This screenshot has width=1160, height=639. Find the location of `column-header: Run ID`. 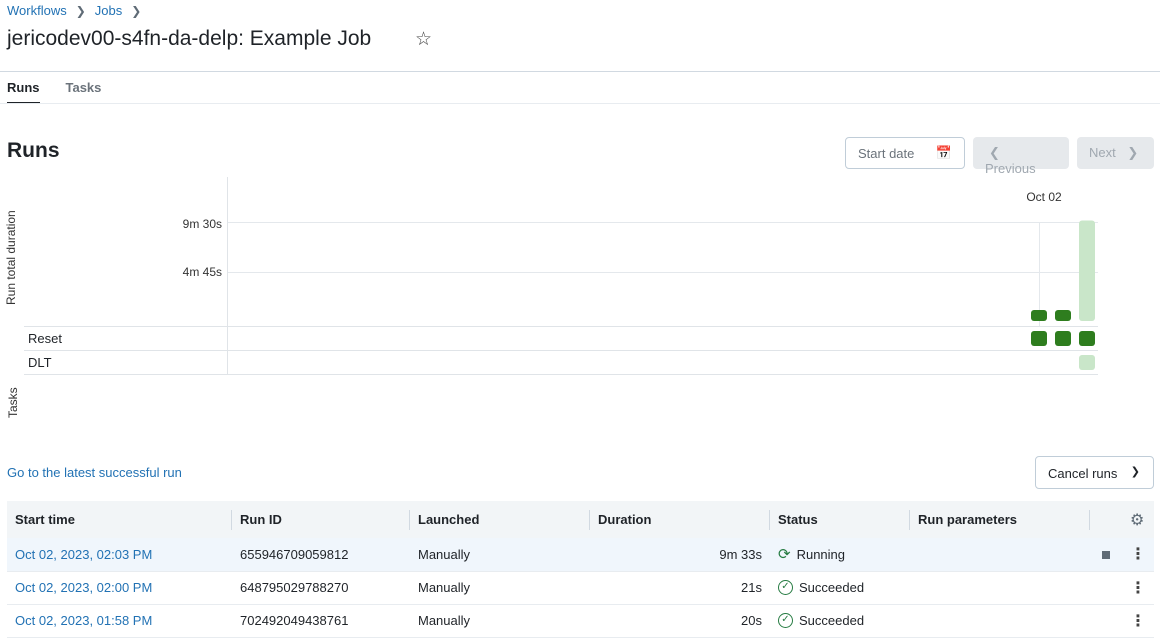

column-header: Run ID is located at coordinates (321, 519).